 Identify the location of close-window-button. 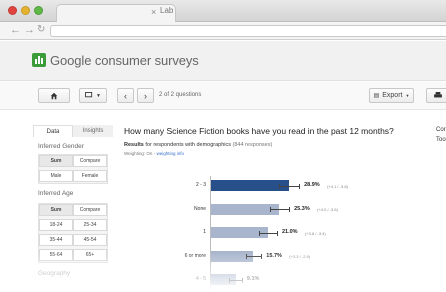
(12, 10).